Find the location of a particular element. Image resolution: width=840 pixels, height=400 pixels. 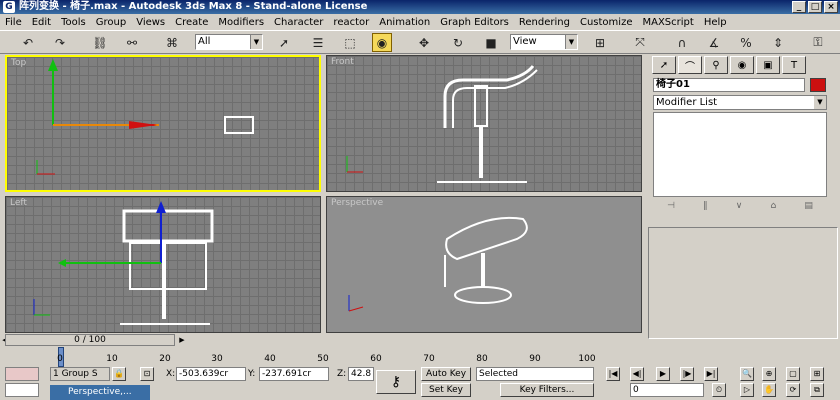

key-icon: ⚷ is located at coordinates (396, 382).